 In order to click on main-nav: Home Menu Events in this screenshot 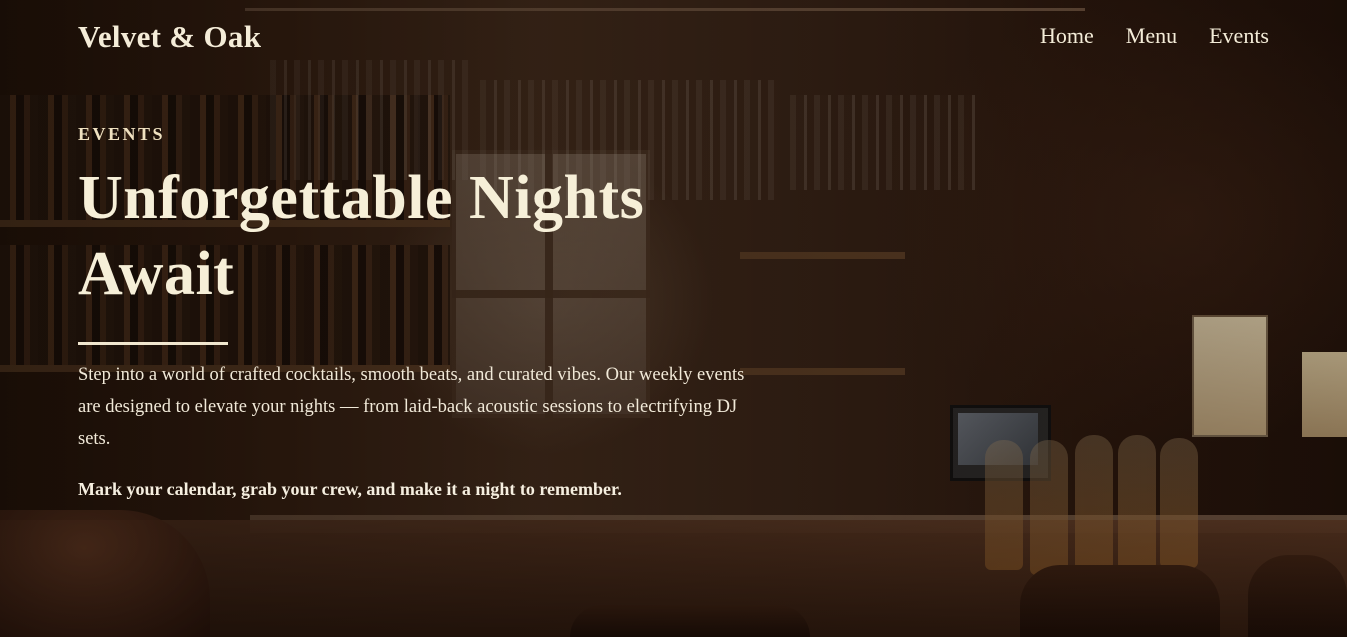, I will do `click(1154, 36)`.